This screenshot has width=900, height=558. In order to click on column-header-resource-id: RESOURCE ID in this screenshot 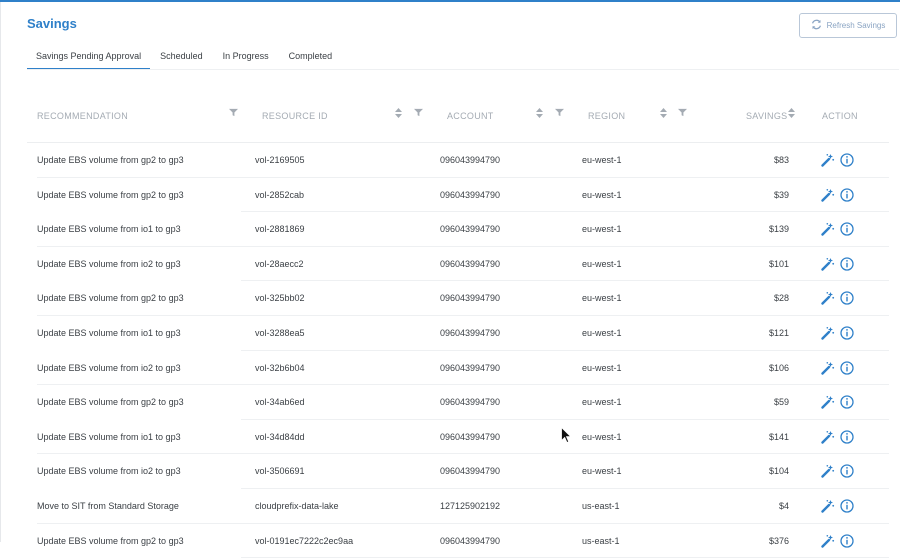, I will do `click(295, 116)`.